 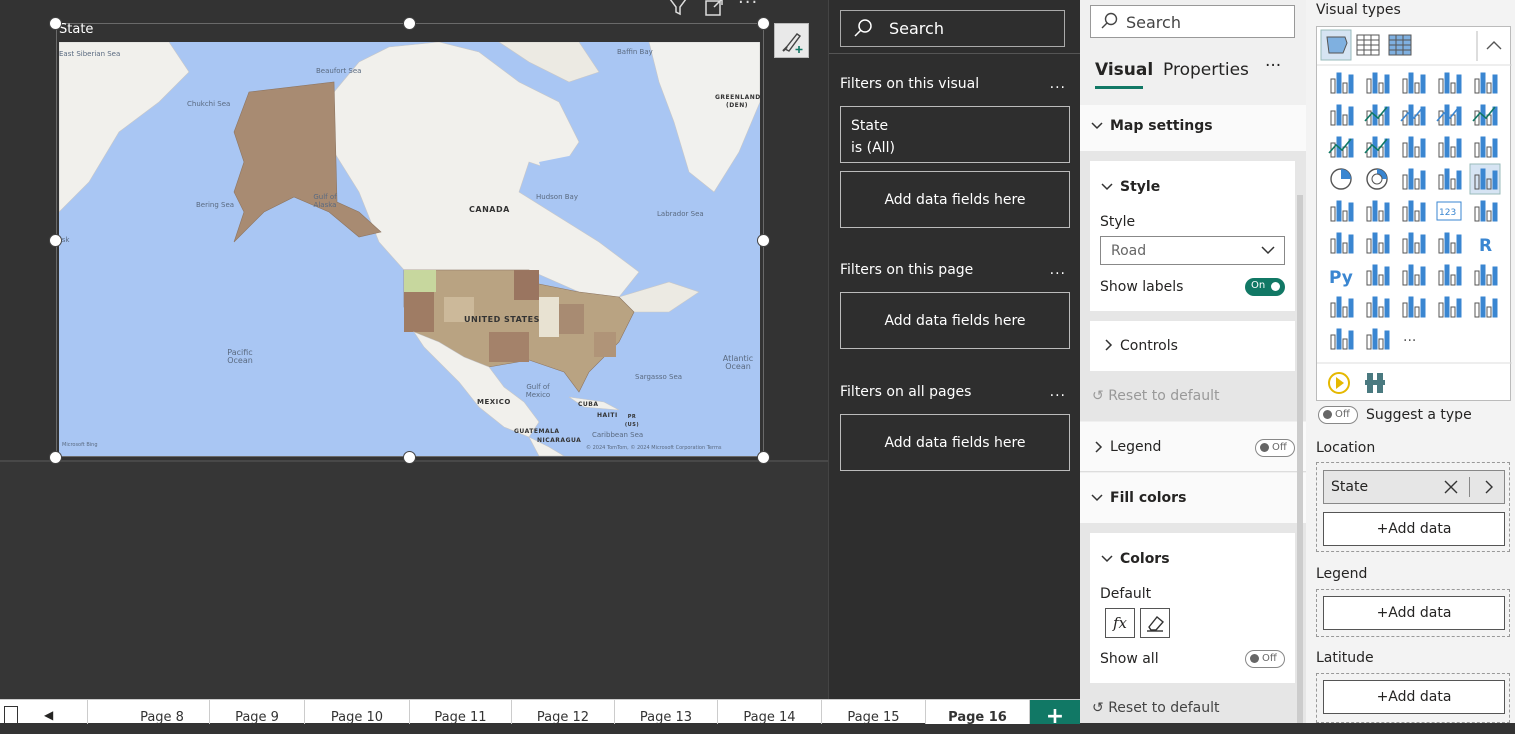 What do you see at coordinates (1413, 179) in the screenshot?
I see `treemap-icon` at bounding box center [1413, 179].